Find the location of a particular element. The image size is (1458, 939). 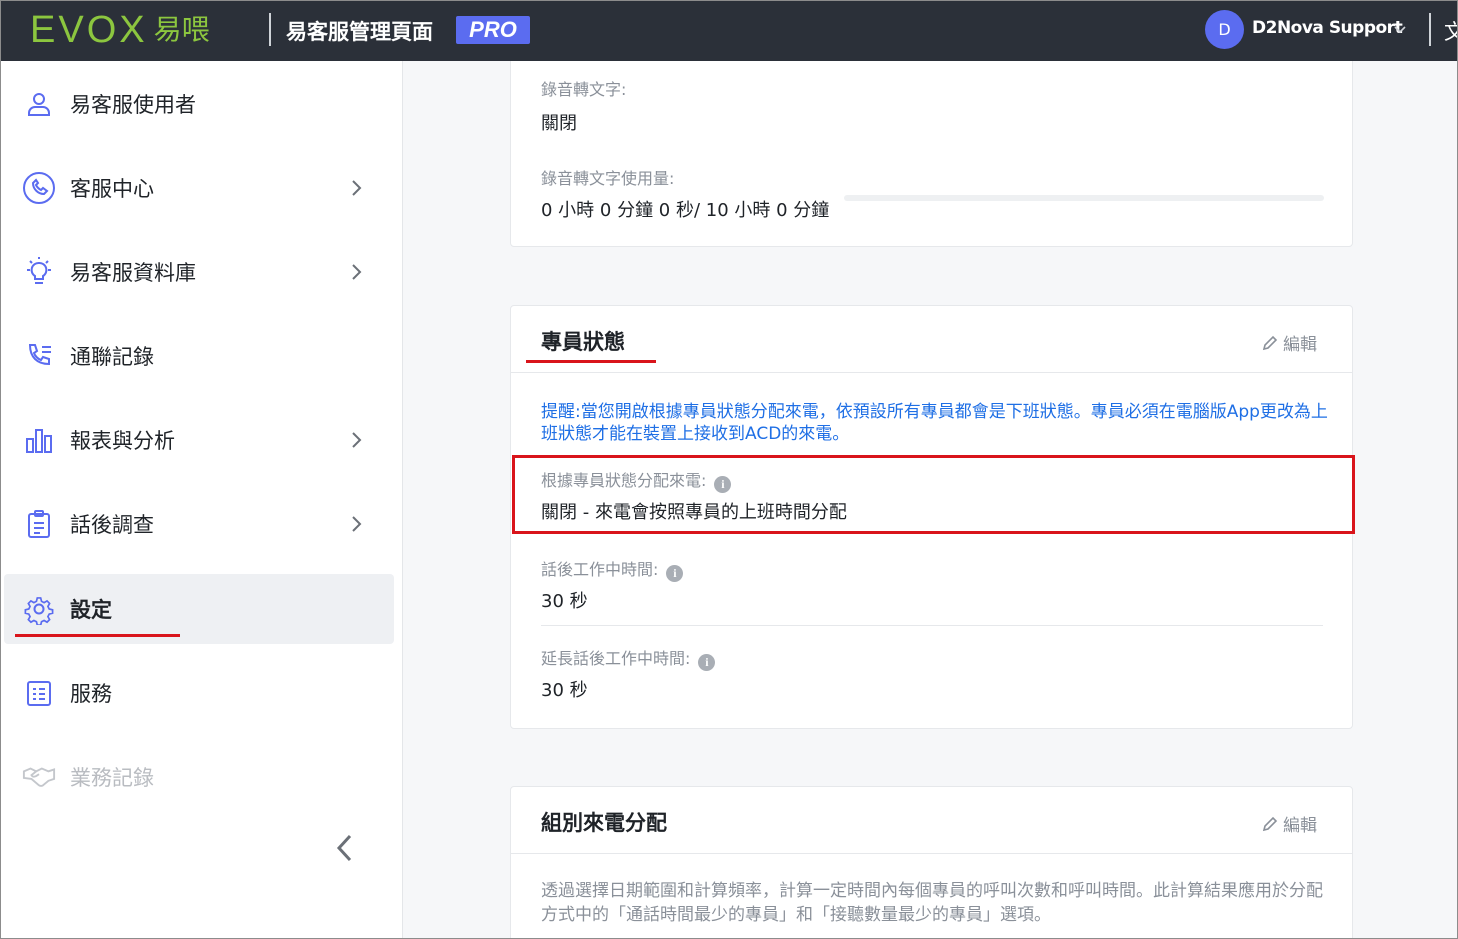

agent-status-edit-button: 編輯 is located at coordinates (1289, 342).